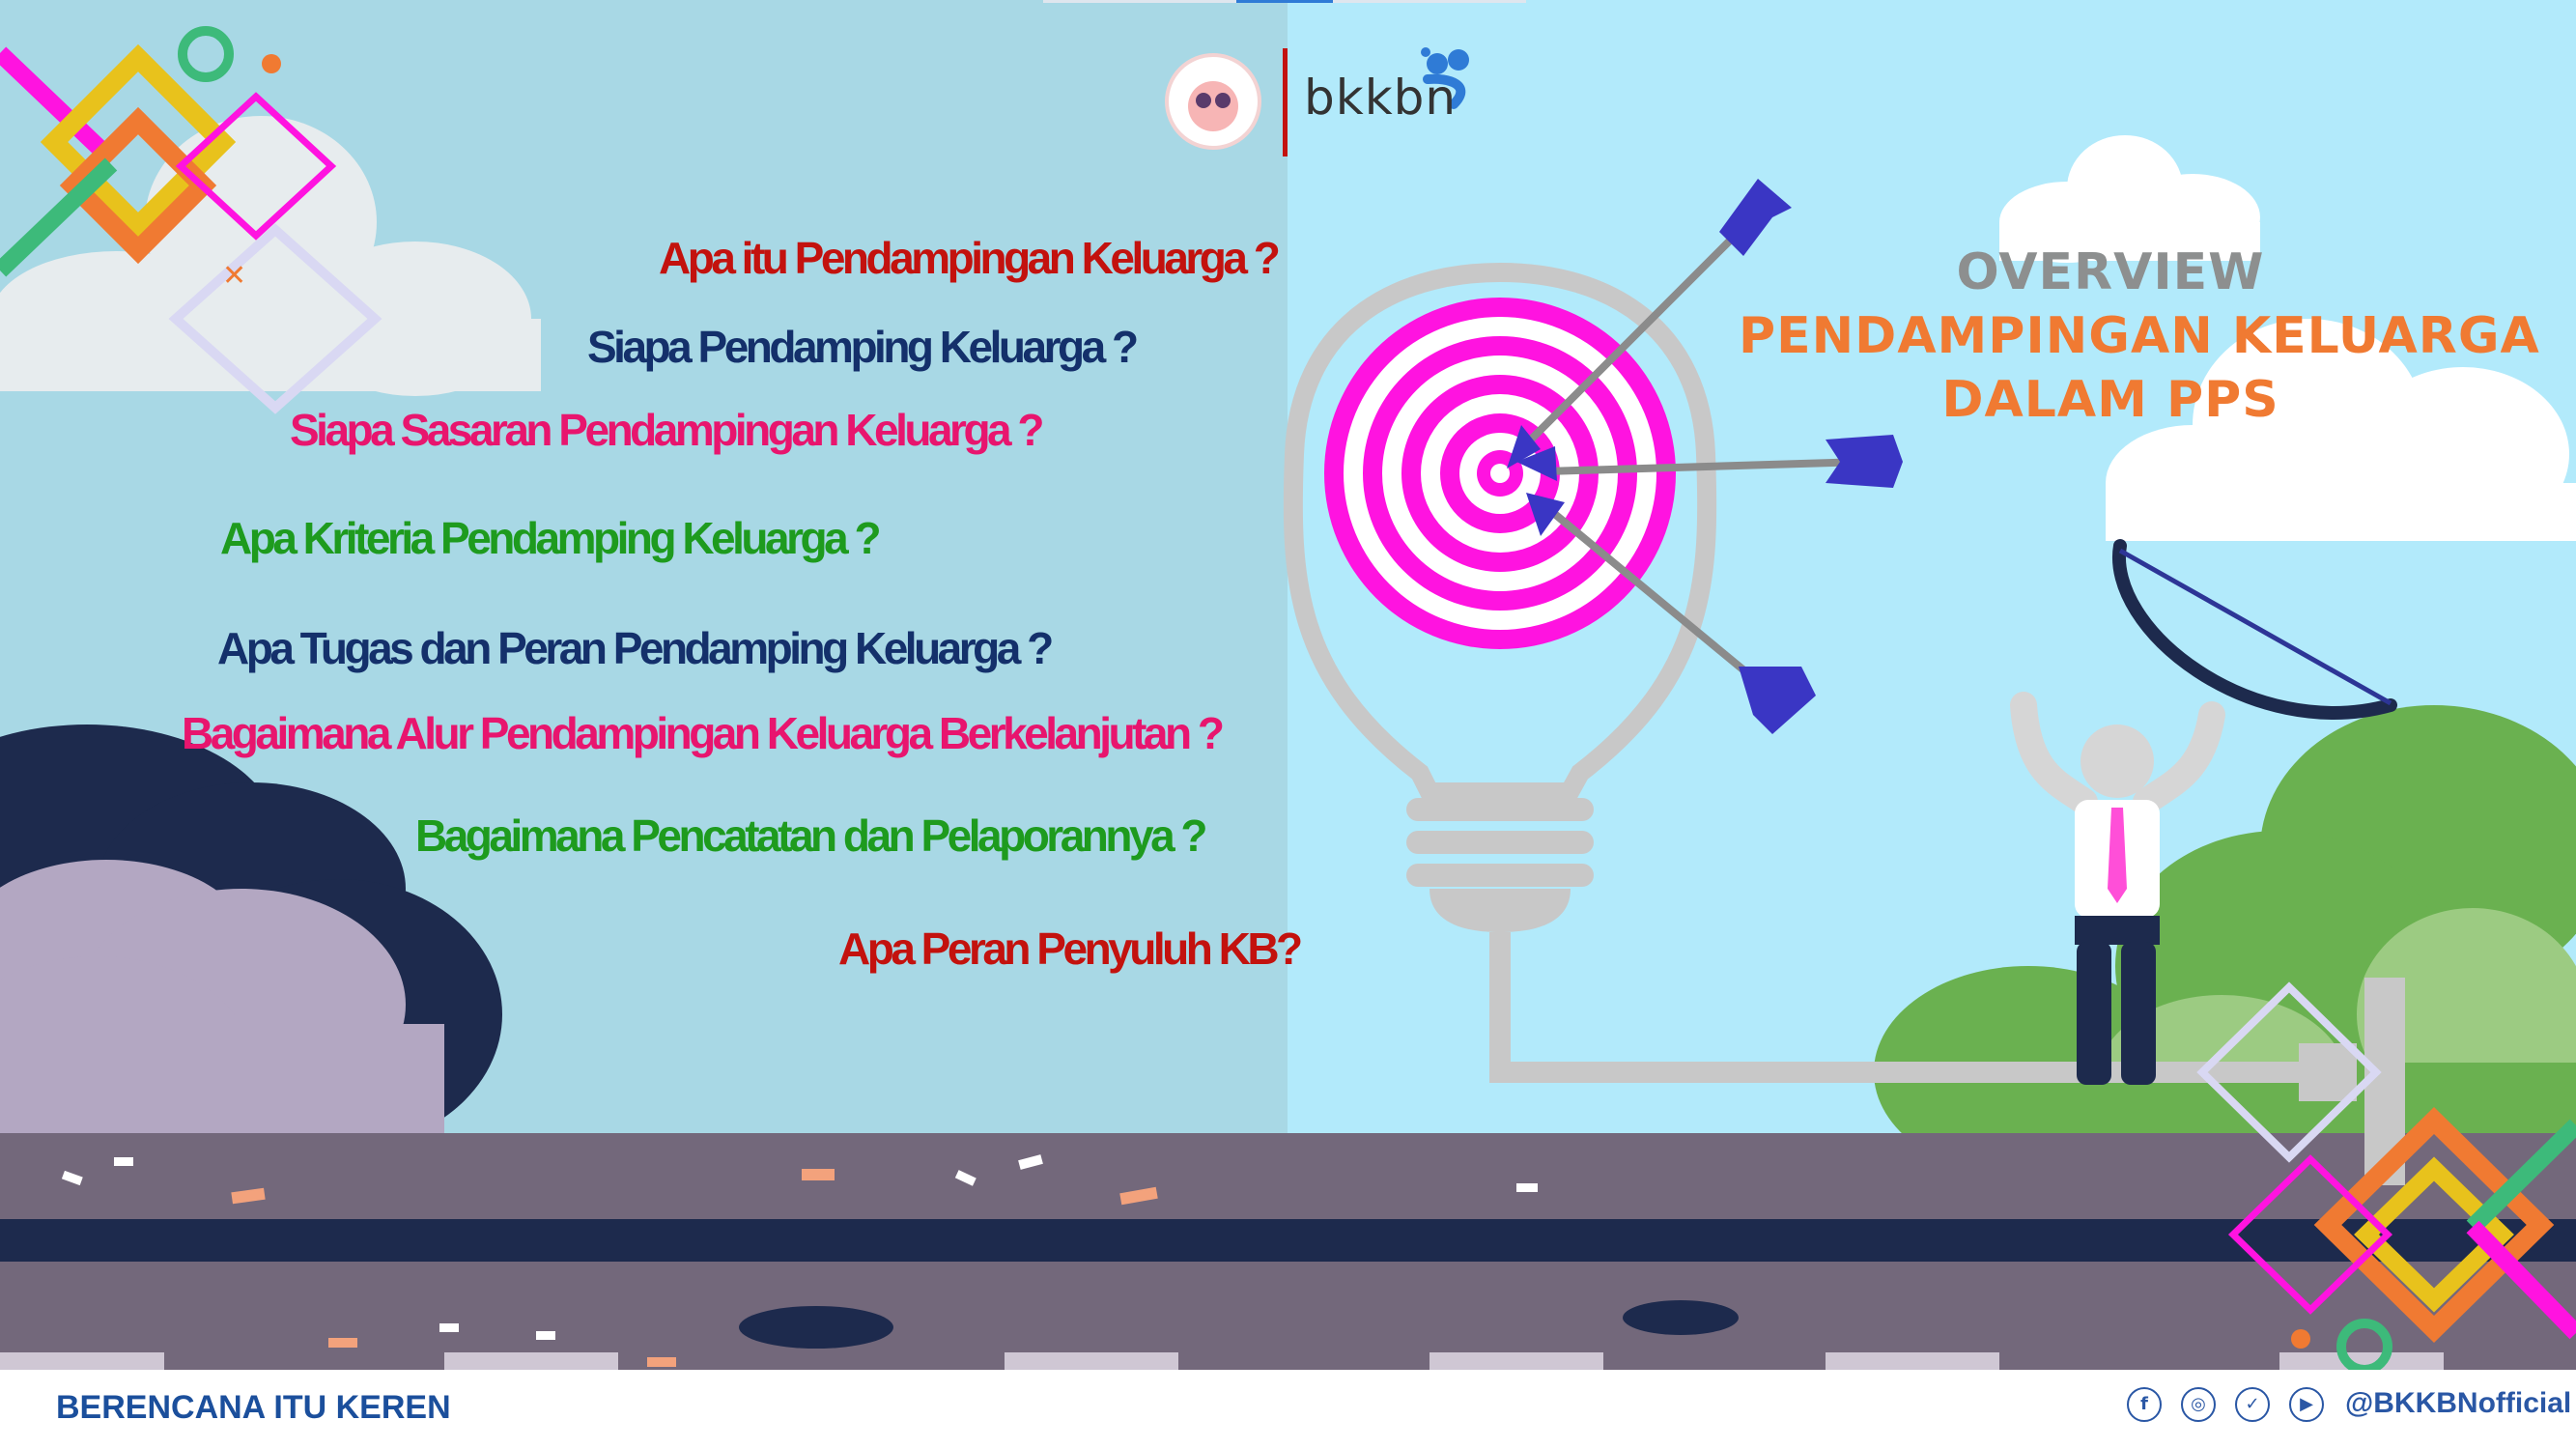 This screenshot has width=2576, height=1449. What do you see at coordinates (1381, 98) in the screenshot?
I see `bkkbn-logo-text: bkkbn` at bounding box center [1381, 98].